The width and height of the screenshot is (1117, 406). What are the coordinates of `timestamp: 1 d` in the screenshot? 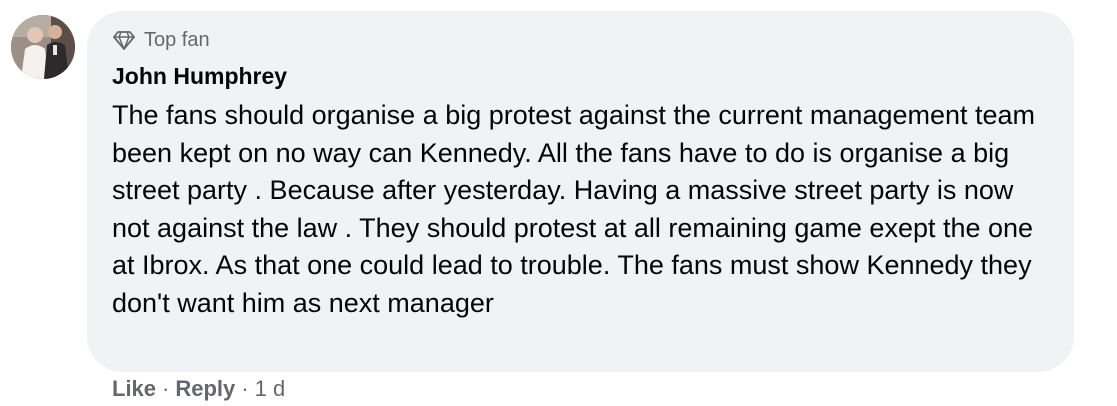 It's located at (270, 389).